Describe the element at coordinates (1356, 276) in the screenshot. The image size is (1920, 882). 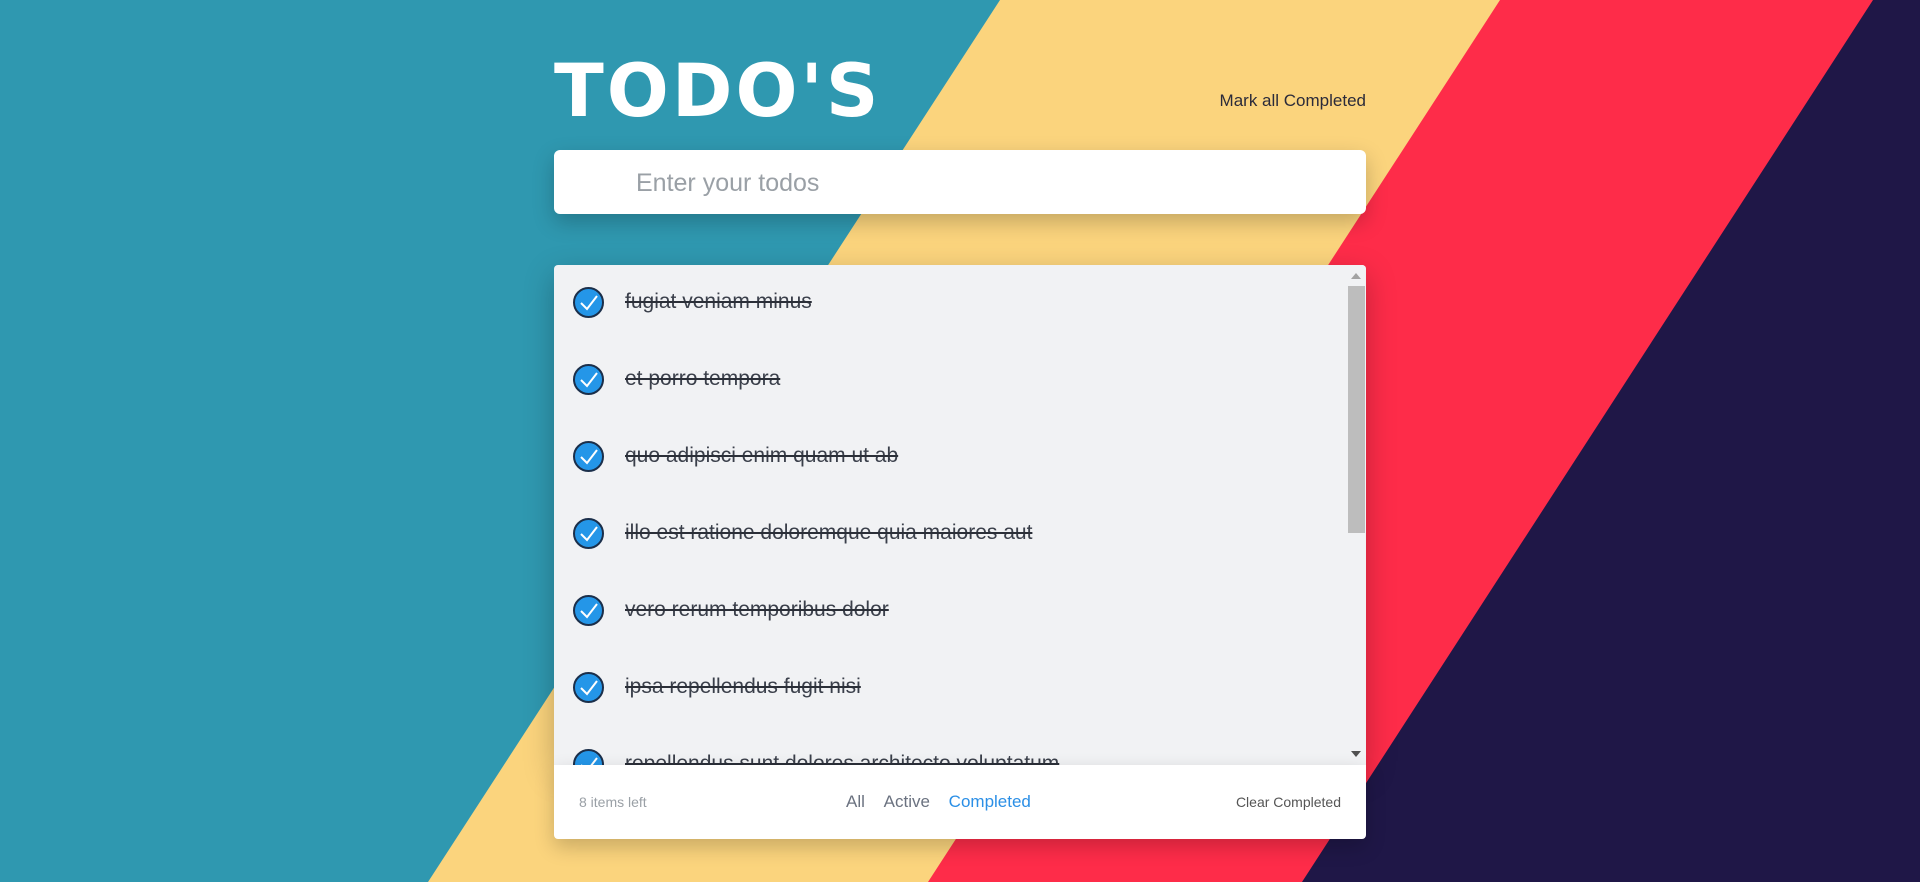
I see `scroll-up-arrow-icon` at that location.